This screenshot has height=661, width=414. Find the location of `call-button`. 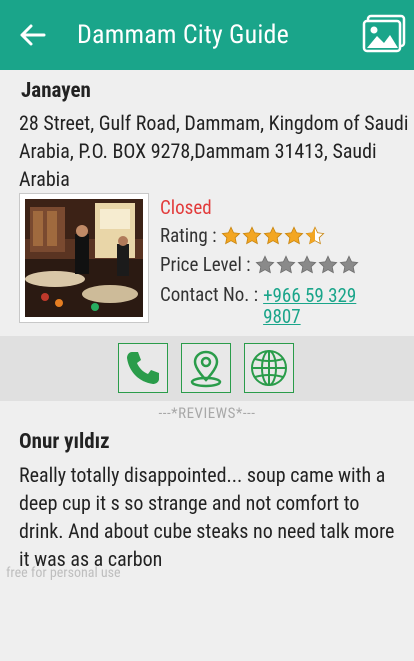

call-button is located at coordinates (143, 368).